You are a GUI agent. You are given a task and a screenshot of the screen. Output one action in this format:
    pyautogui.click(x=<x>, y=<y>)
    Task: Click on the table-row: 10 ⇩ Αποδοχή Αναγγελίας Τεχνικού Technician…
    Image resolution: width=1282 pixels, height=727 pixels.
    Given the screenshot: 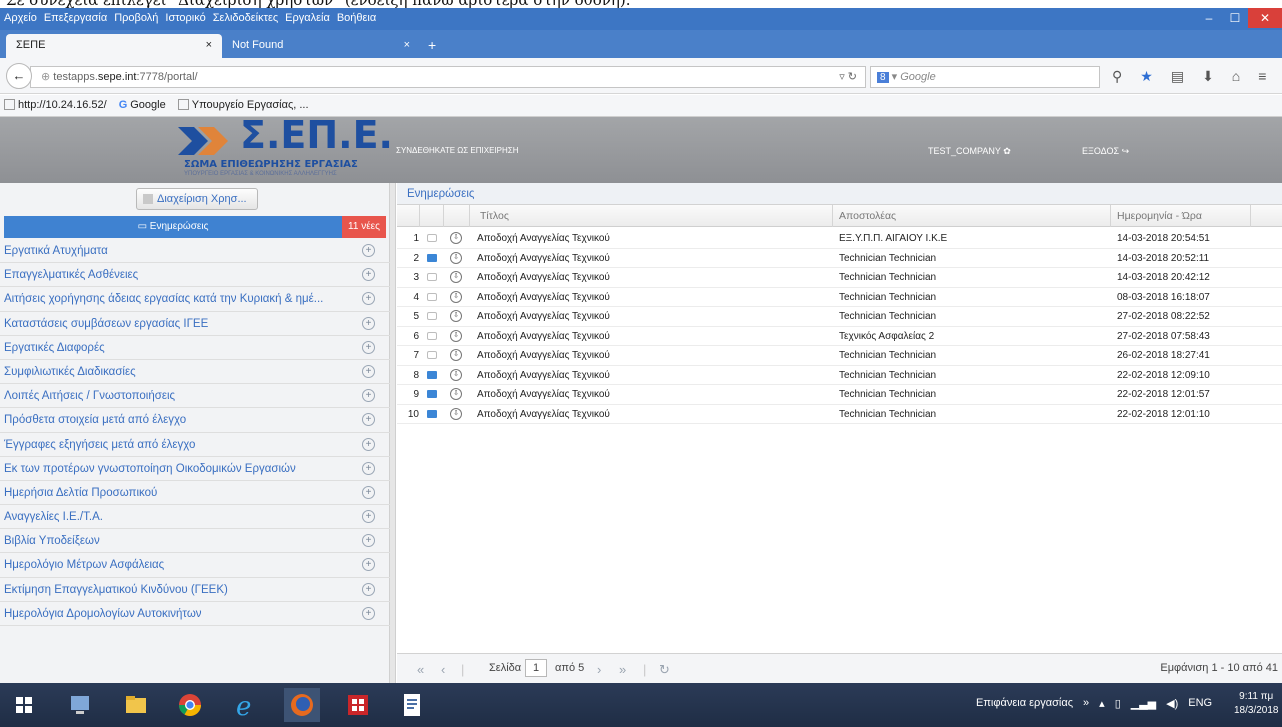 What is the action you would take?
    pyautogui.click(x=839, y=414)
    